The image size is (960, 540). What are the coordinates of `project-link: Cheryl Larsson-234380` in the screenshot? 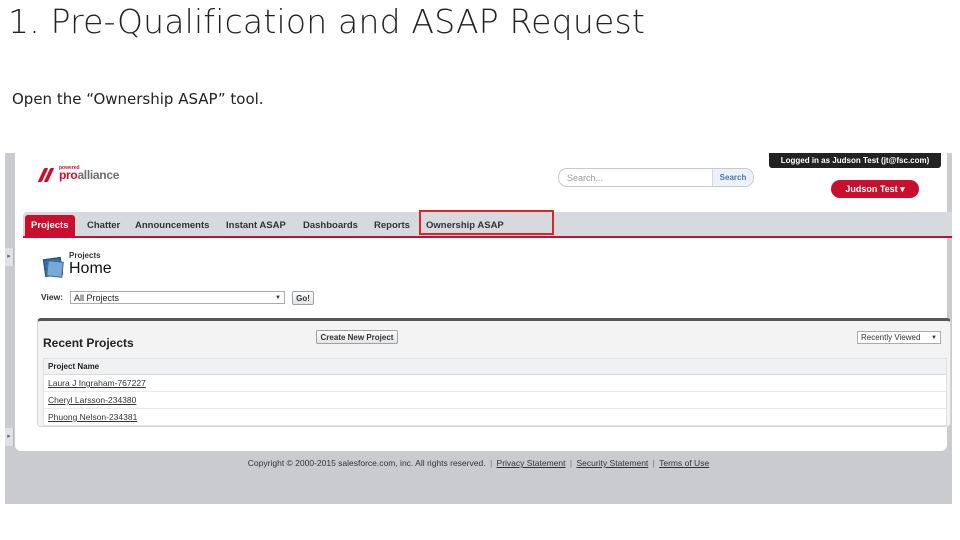 It's located at (92, 400).